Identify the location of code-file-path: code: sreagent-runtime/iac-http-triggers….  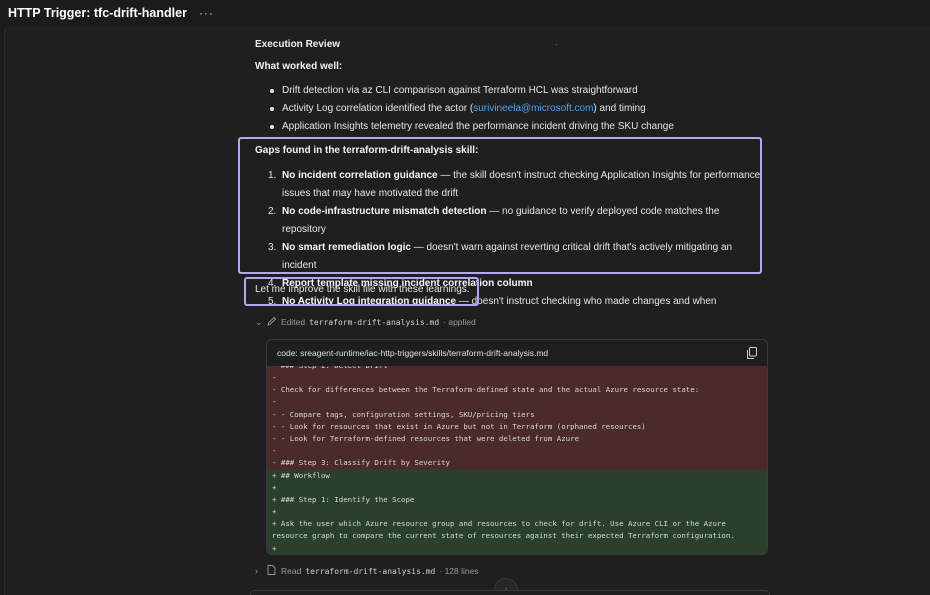
(413, 353).